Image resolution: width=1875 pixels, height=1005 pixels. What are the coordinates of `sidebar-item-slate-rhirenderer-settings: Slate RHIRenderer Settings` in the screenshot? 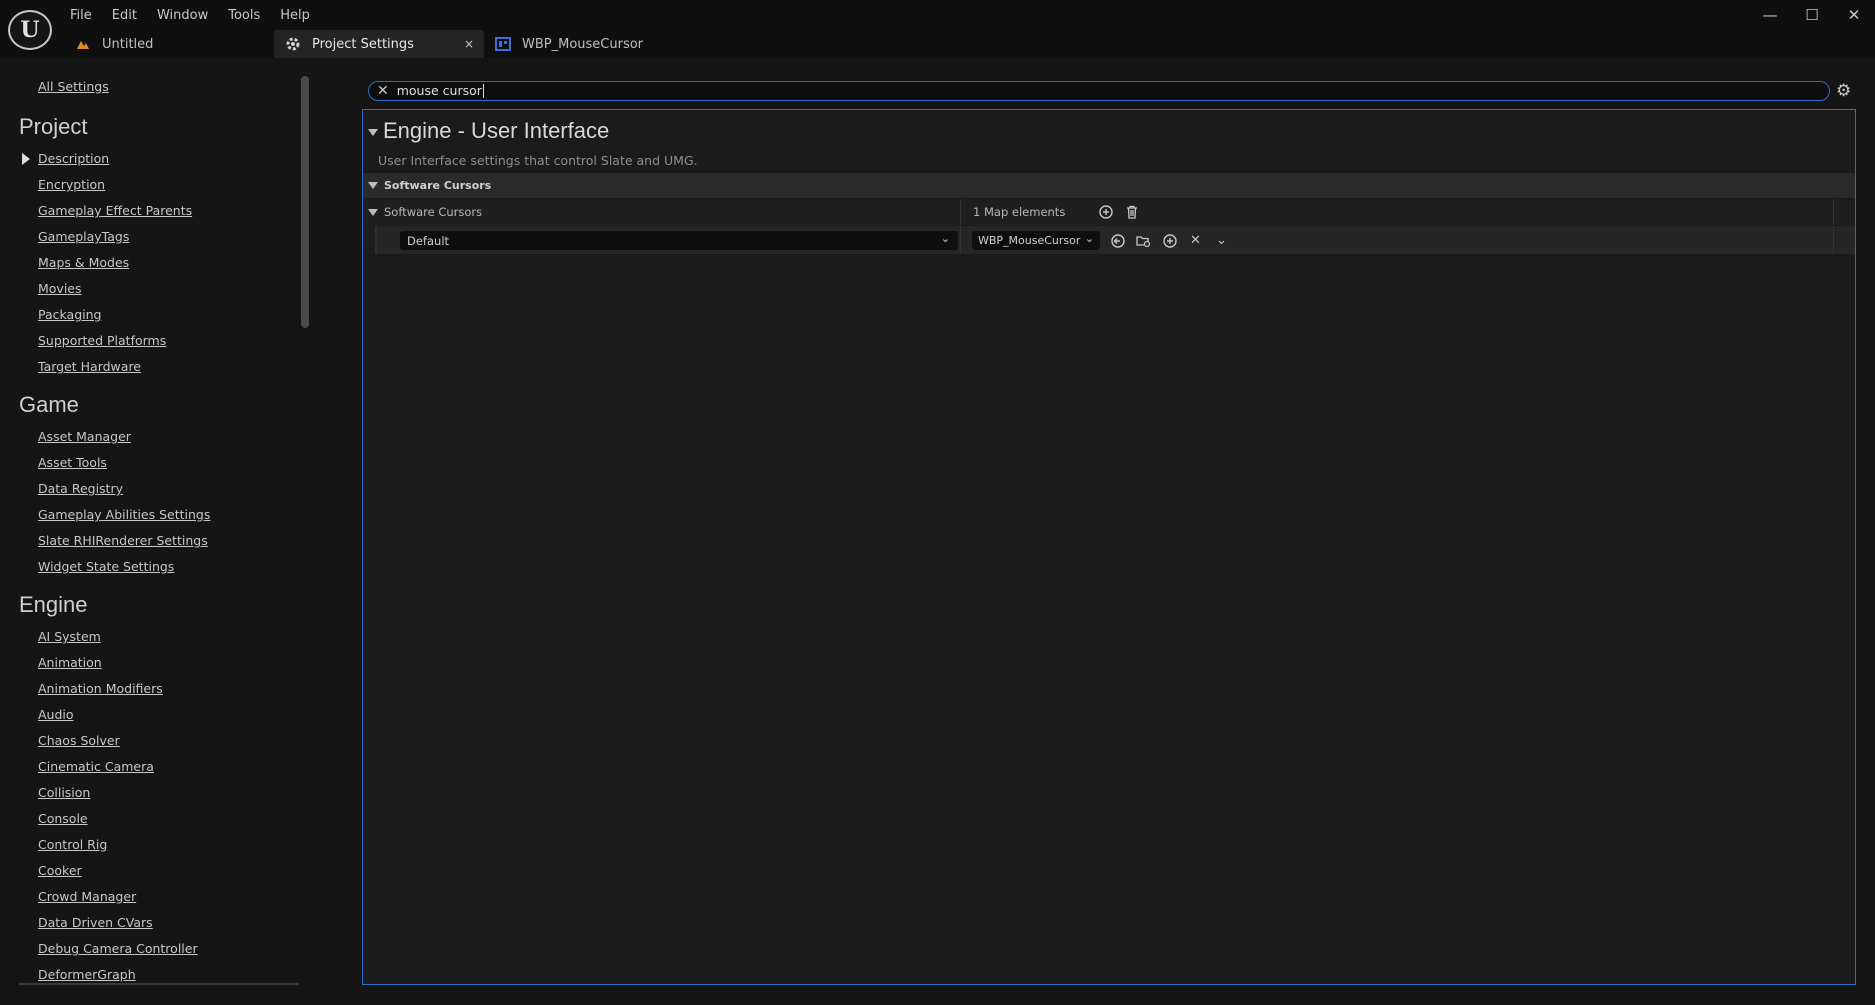 It's located at (123, 540).